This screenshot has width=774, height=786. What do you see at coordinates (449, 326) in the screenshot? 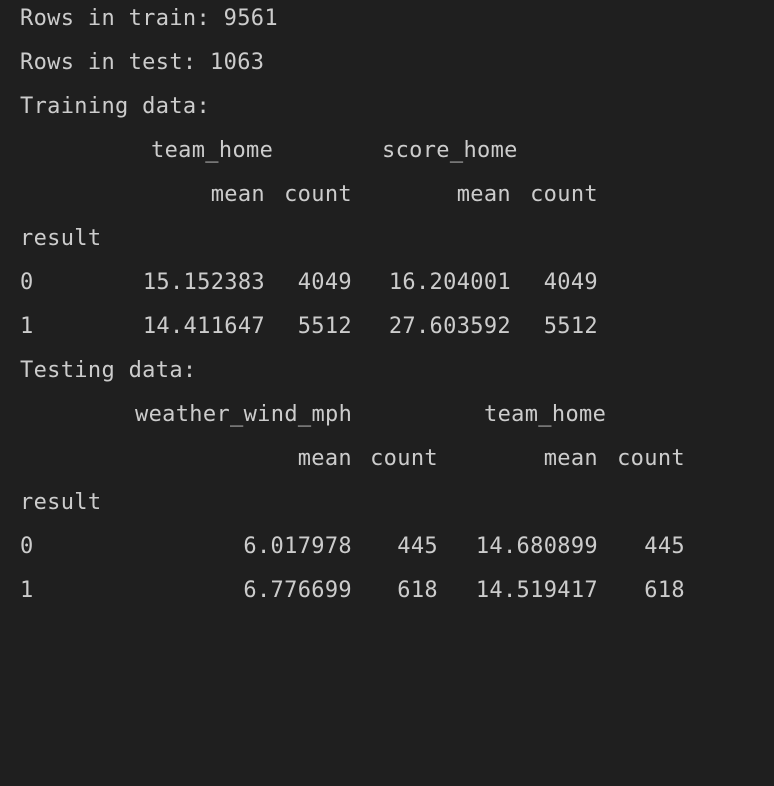
I see `table-cell: 27.603592` at bounding box center [449, 326].